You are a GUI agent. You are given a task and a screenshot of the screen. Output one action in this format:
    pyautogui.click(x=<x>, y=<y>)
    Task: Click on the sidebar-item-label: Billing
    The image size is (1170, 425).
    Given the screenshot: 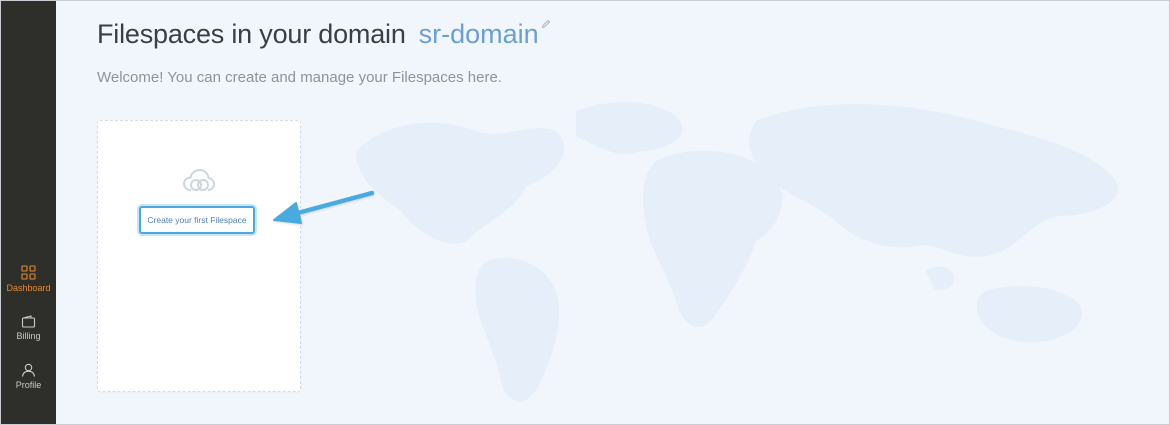 What is the action you would take?
    pyautogui.click(x=28, y=336)
    